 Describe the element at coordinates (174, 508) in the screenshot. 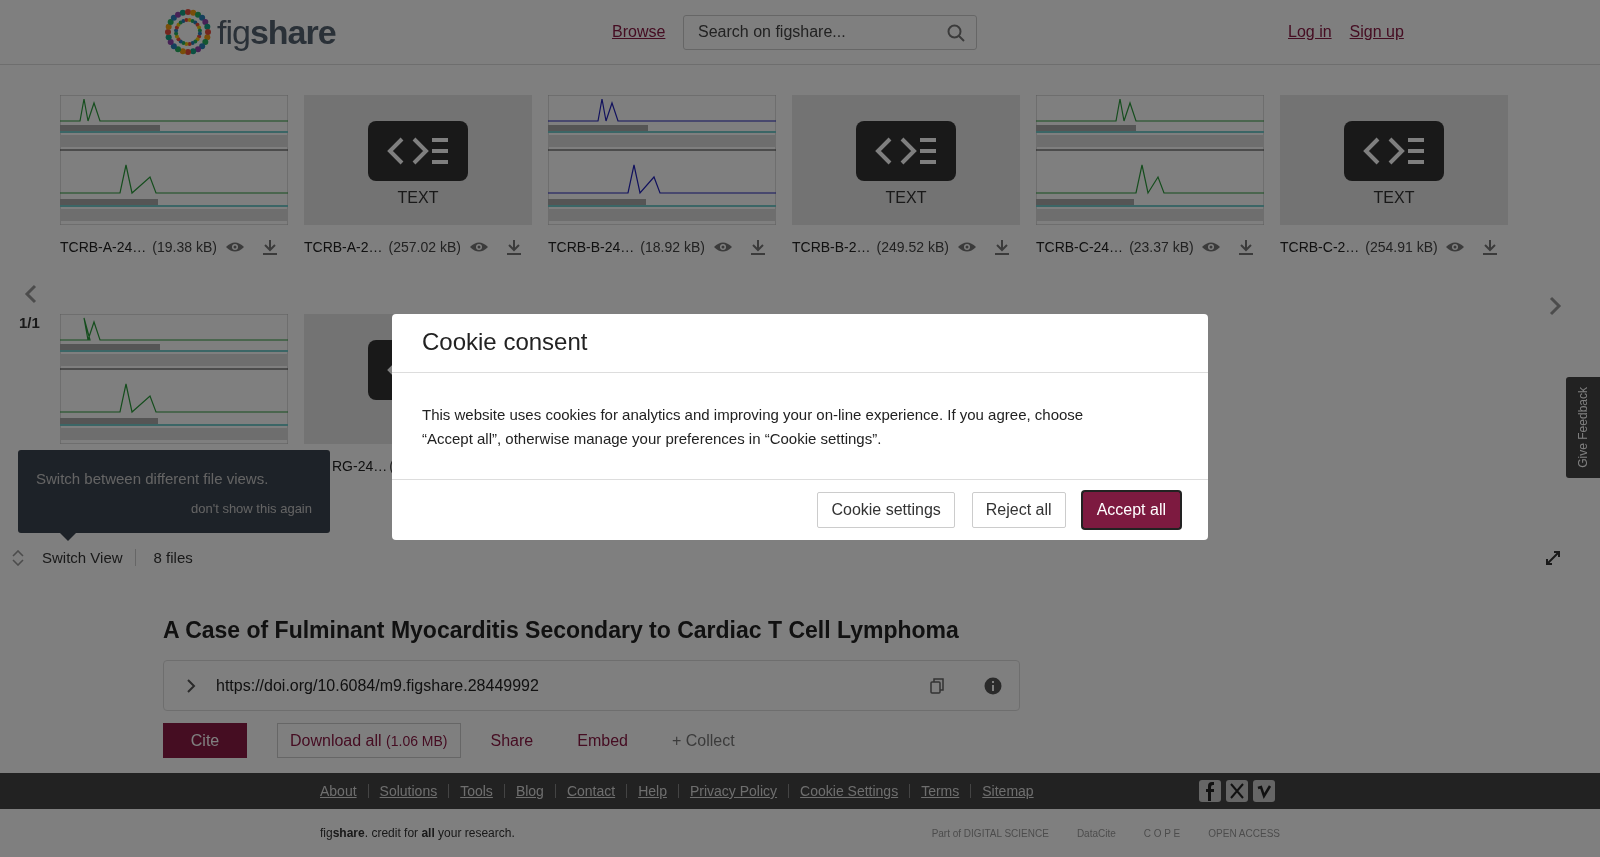

I see `dismiss-link: don't show this again` at that location.